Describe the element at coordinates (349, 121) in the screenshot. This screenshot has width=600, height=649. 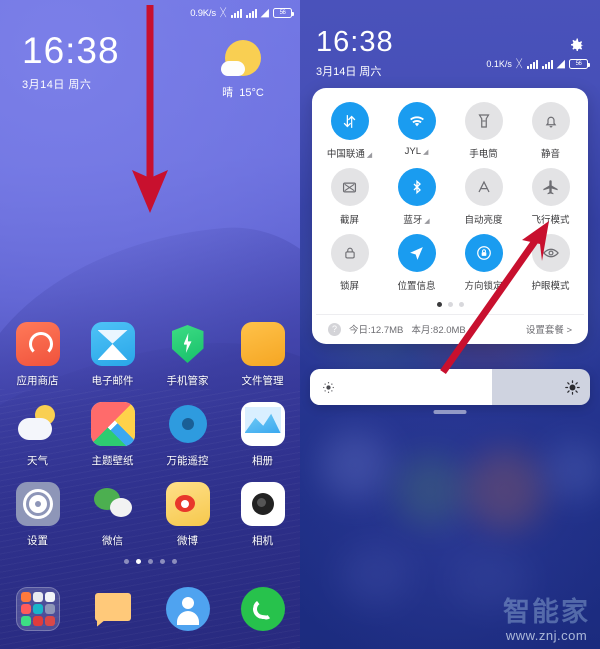
I see `mobile-data-icon` at that location.